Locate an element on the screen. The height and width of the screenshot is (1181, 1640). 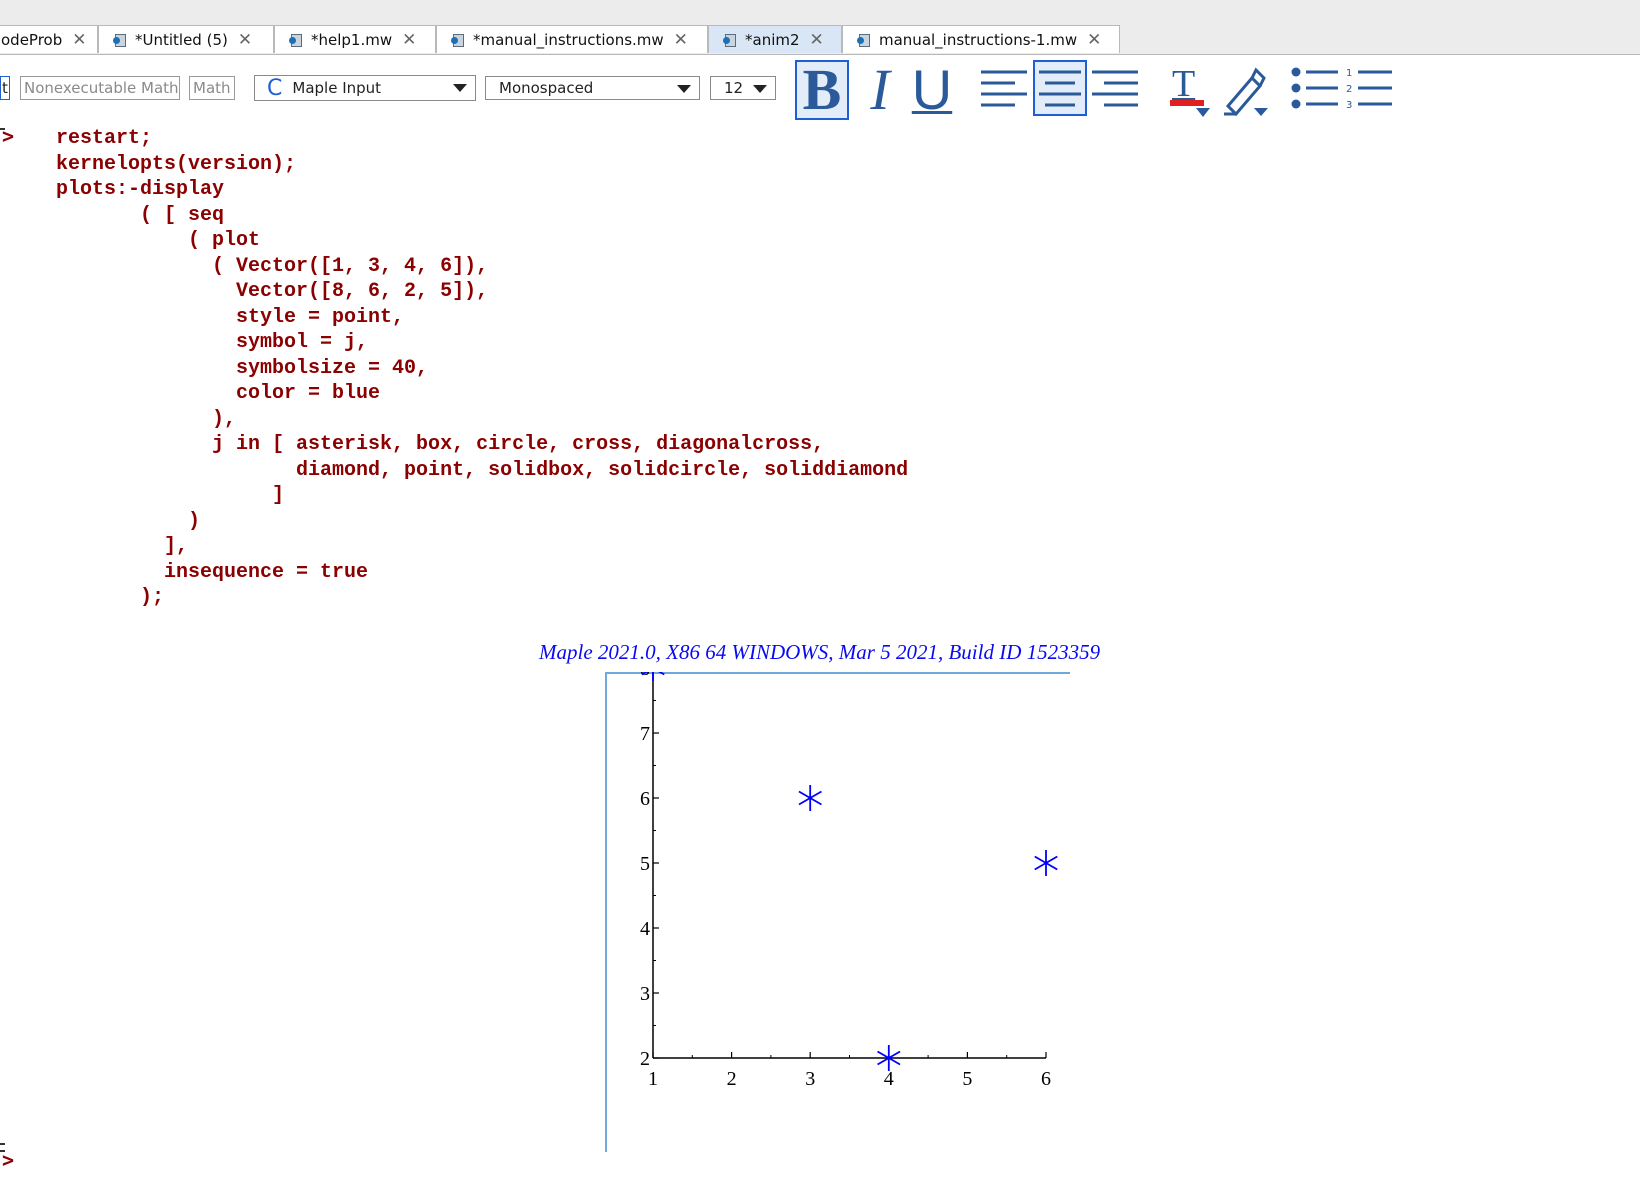
x-tick-label: 5 is located at coordinates (967, 1079).